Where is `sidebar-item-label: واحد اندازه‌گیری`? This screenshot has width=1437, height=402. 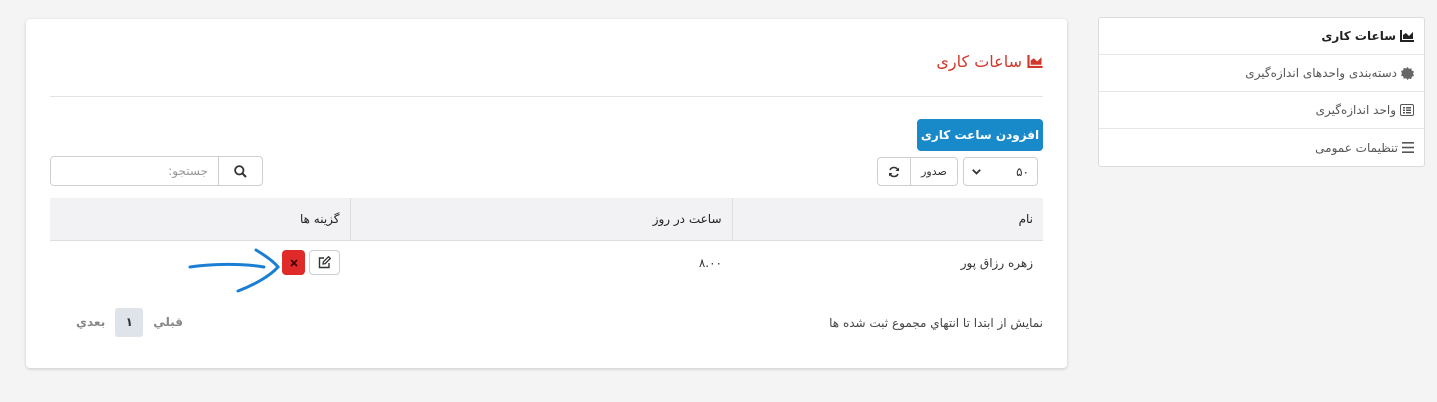
sidebar-item-label: واحد اندازه‌گیری is located at coordinates (1355, 110).